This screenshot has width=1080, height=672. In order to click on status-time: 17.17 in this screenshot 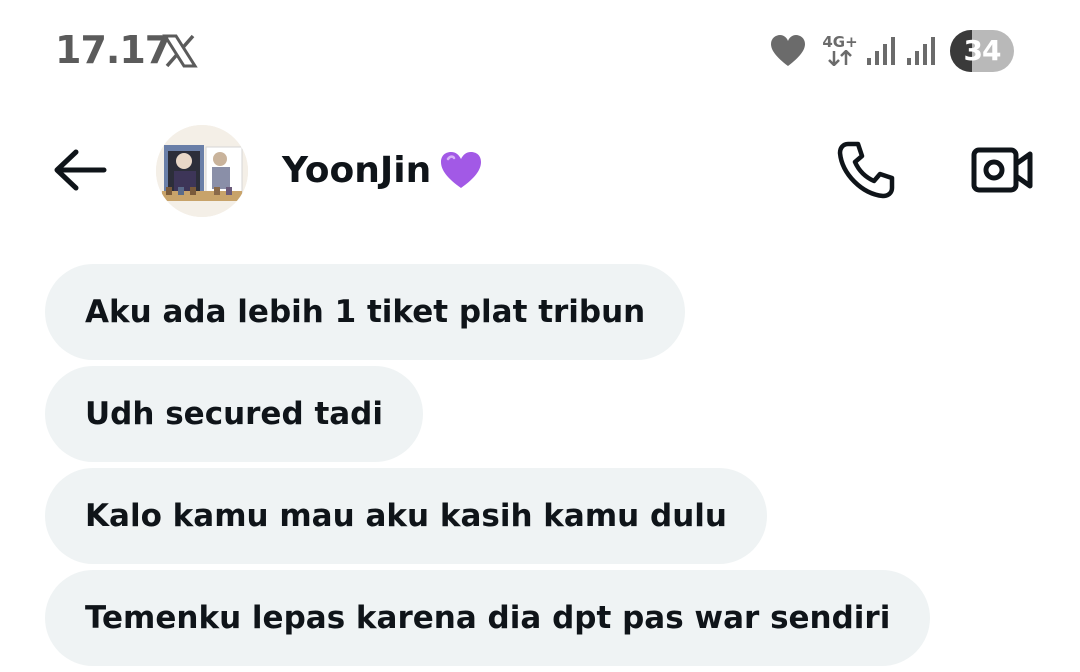, I will do `click(113, 50)`.